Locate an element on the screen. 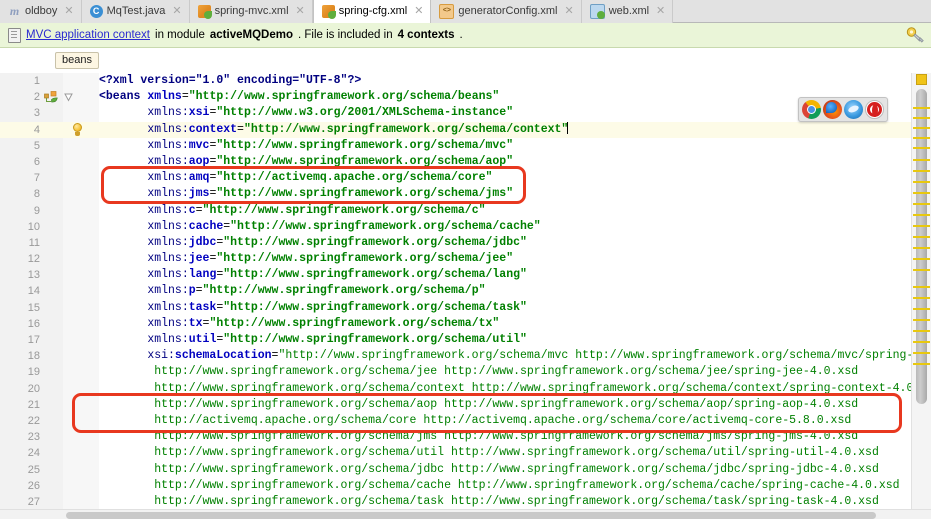  opera-icon is located at coordinates (874, 109).